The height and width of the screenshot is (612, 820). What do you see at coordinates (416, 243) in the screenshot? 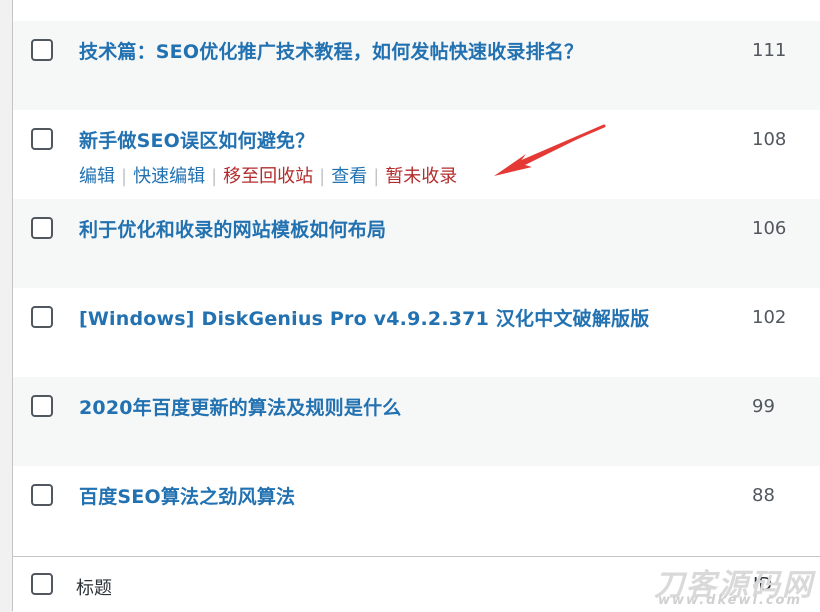
I see `table-row: 利于优化和收录的网站模板如何布局 106` at bounding box center [416, 243].